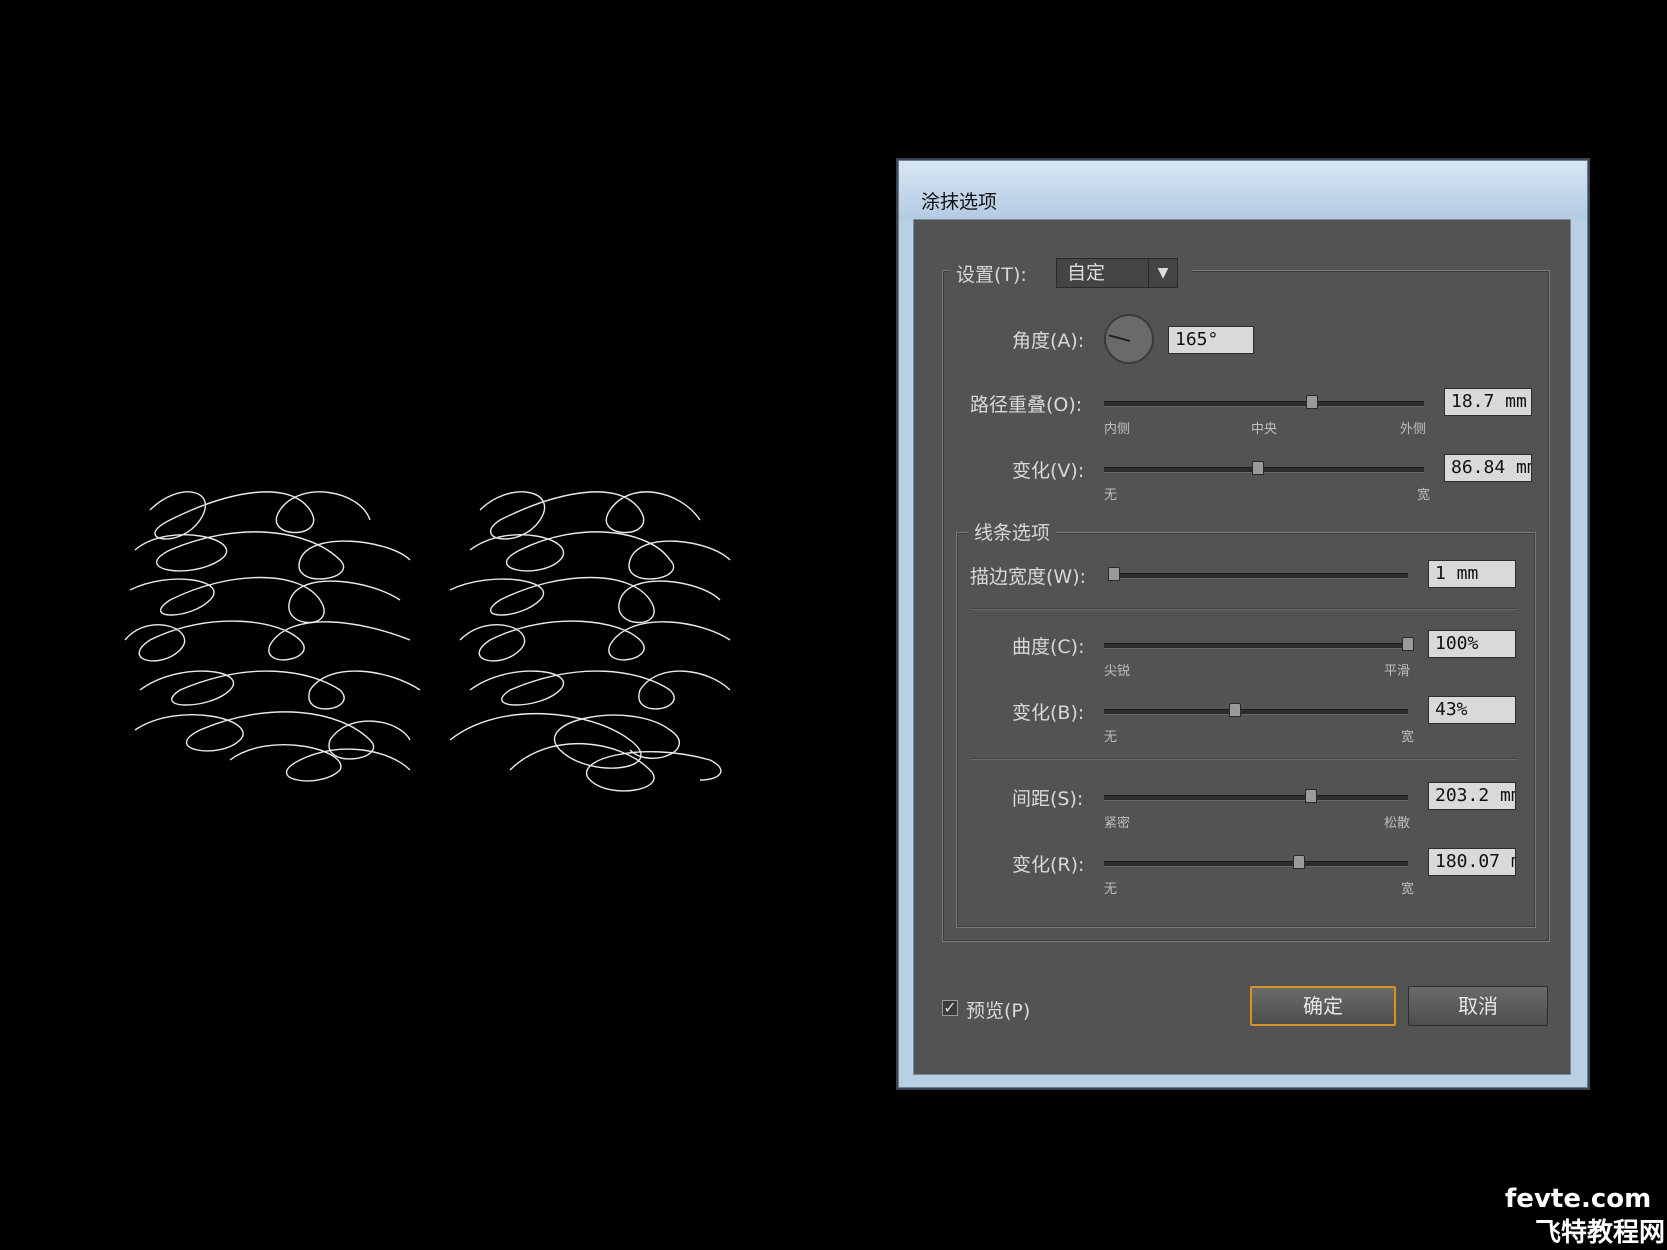  What do you see at coordinates (1472, 862) in the screenshot?
I see `variation-r-field: 180.07 mm` at bounding box center [1472, 862].